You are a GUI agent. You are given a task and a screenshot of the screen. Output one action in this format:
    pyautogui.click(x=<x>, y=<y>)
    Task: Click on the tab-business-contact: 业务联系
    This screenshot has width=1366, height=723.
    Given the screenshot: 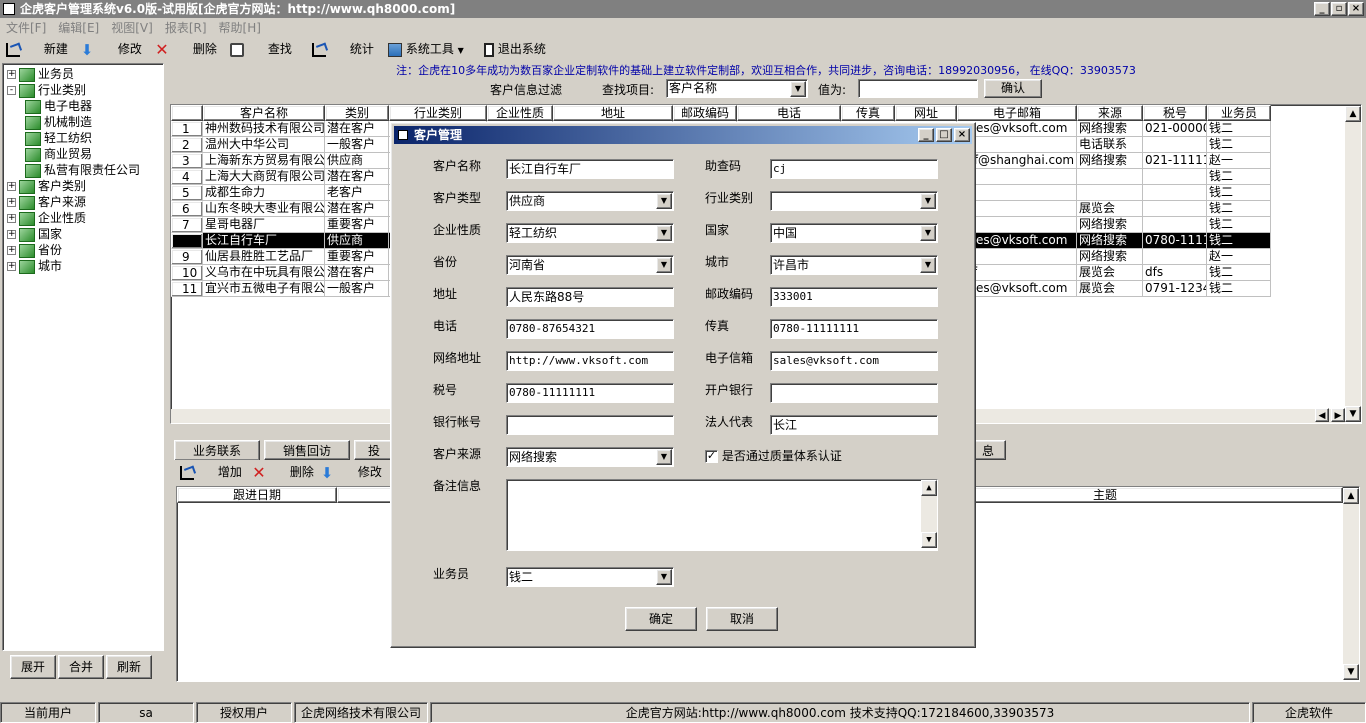 What is the action you would take?
    pyautogui.click(x=217, y=450)
    